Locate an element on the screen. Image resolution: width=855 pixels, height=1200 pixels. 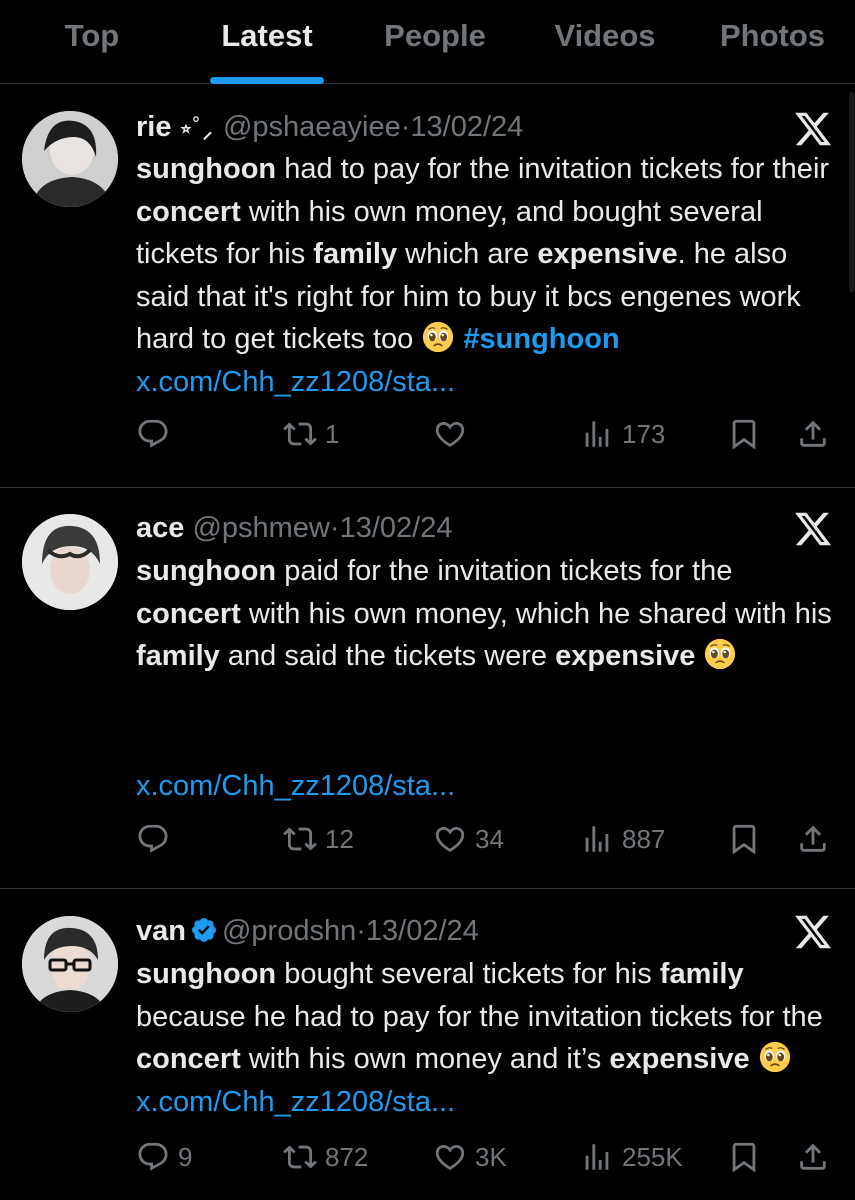
views-button: 173 is located at coordinates (622, 434).